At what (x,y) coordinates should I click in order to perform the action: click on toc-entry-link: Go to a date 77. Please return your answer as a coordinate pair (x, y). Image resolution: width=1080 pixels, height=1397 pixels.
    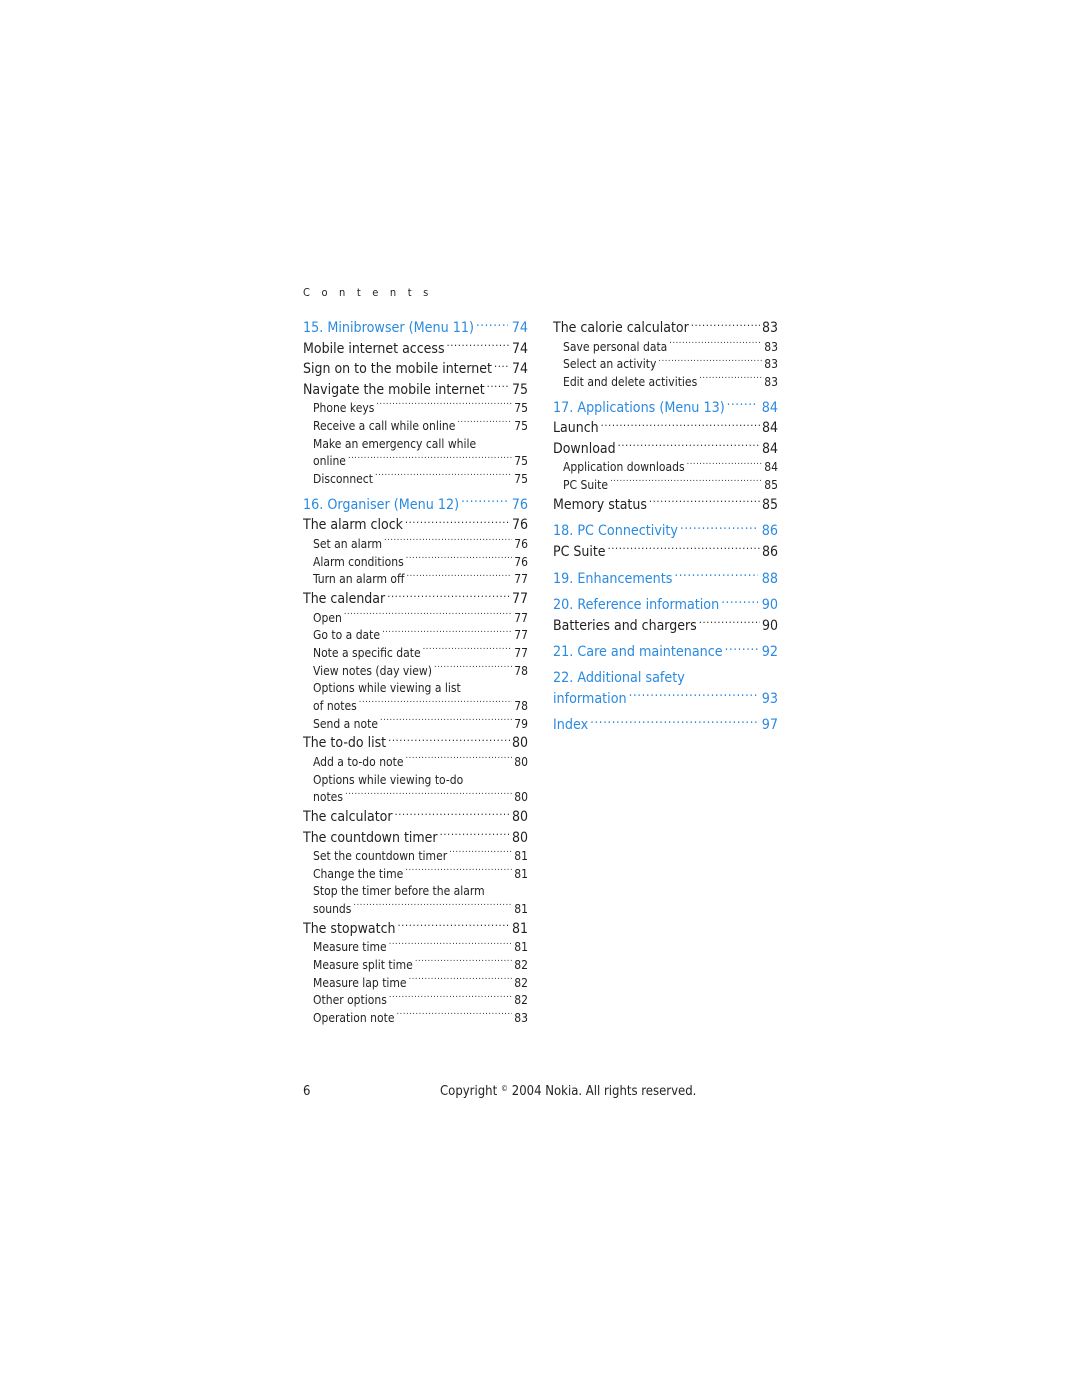
    Looking at the image, I should click on (415, 636).